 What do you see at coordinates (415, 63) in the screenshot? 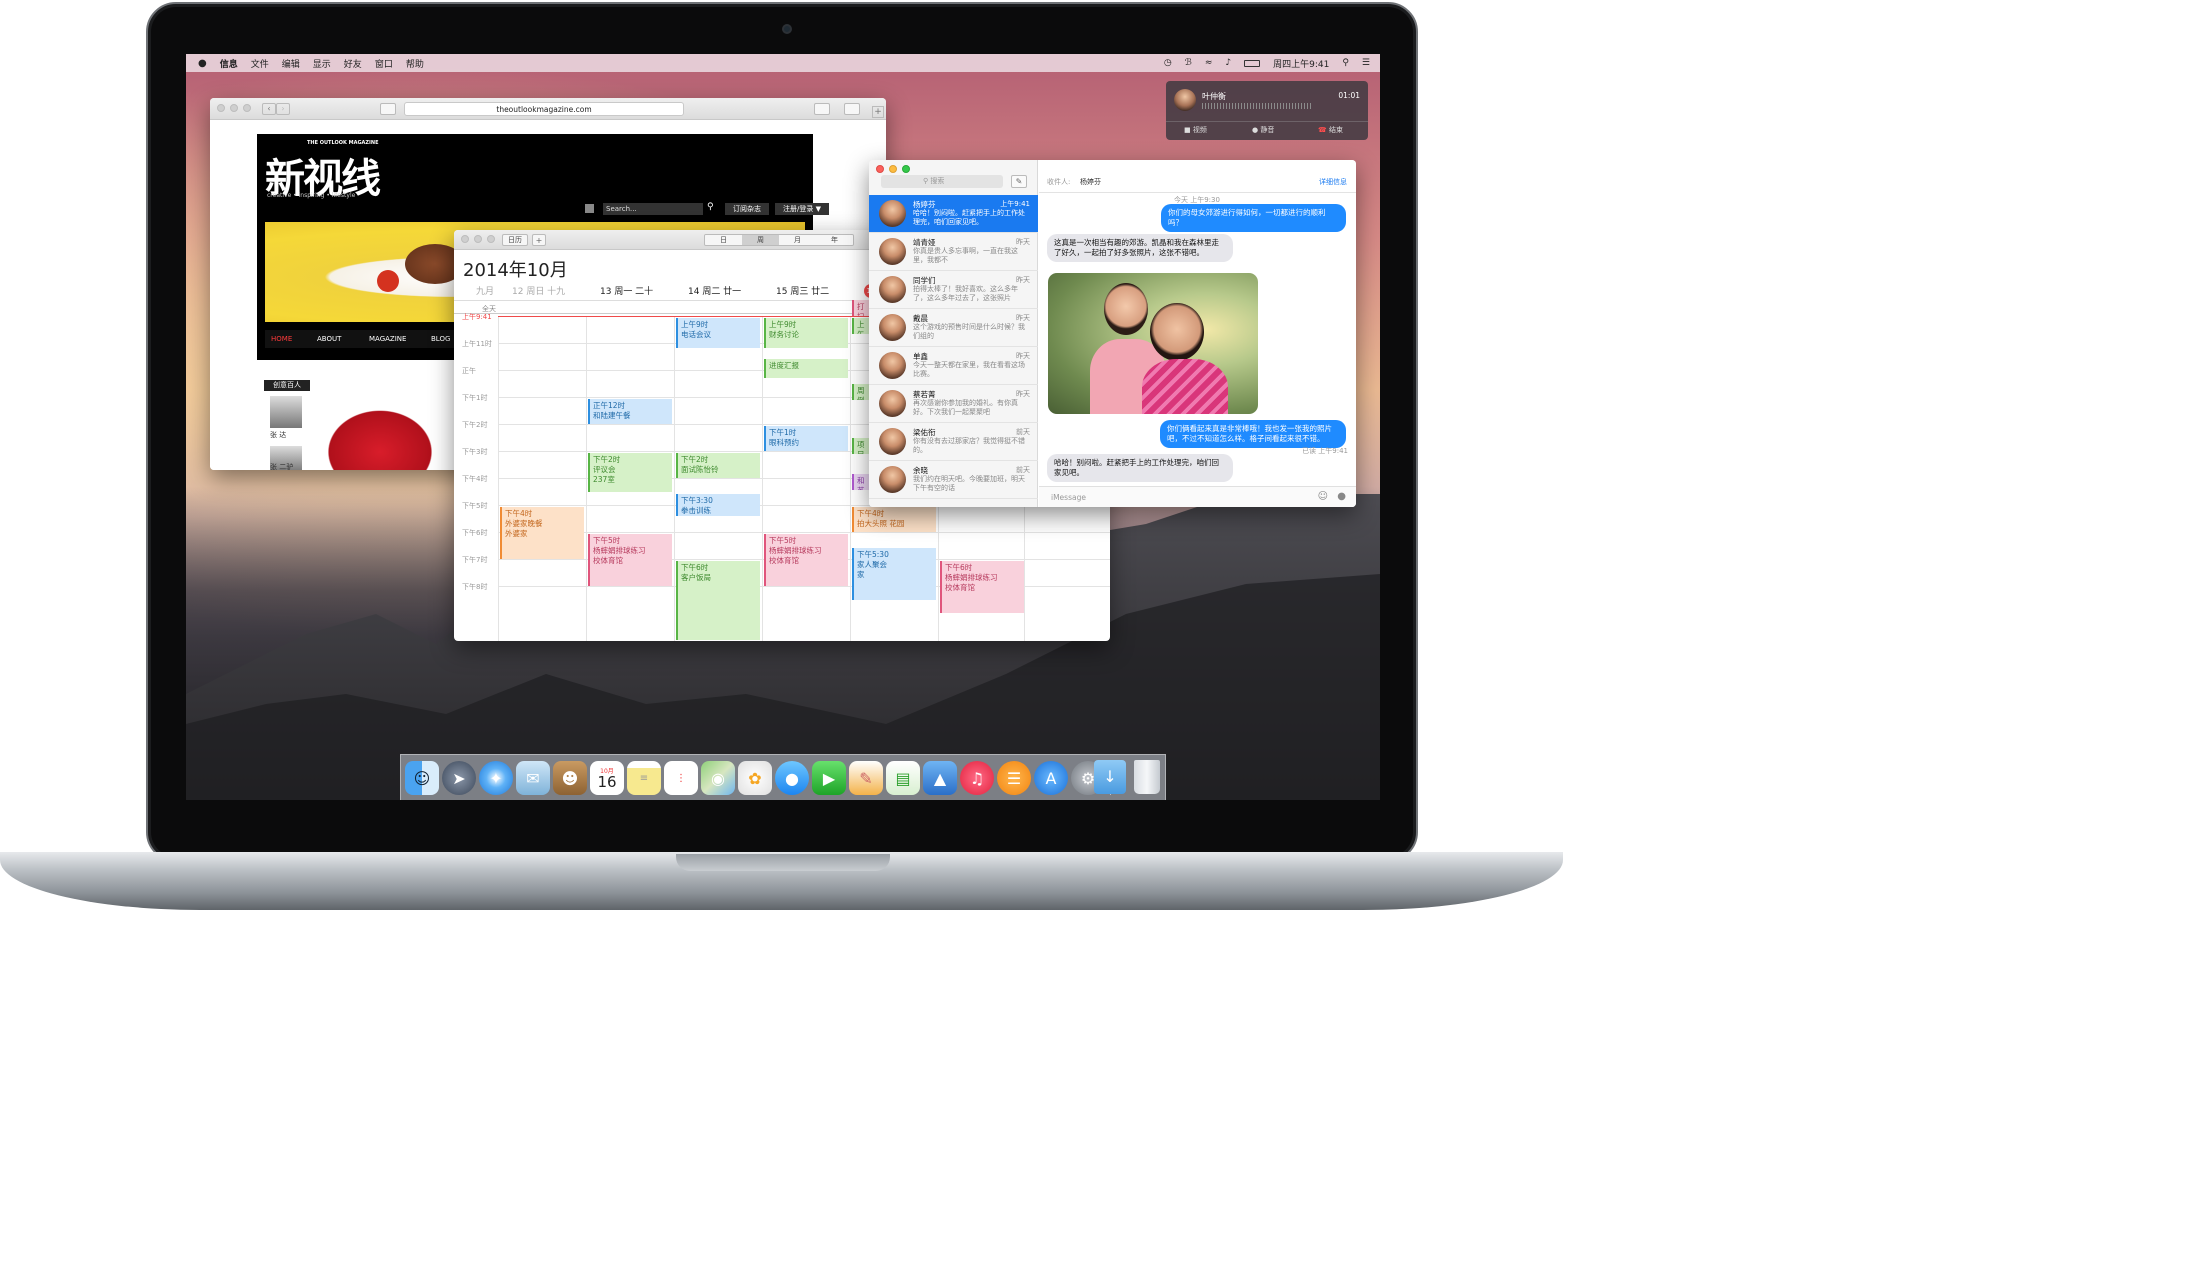
I see `menu-item: 帮助` at bounding box center [415, 63].